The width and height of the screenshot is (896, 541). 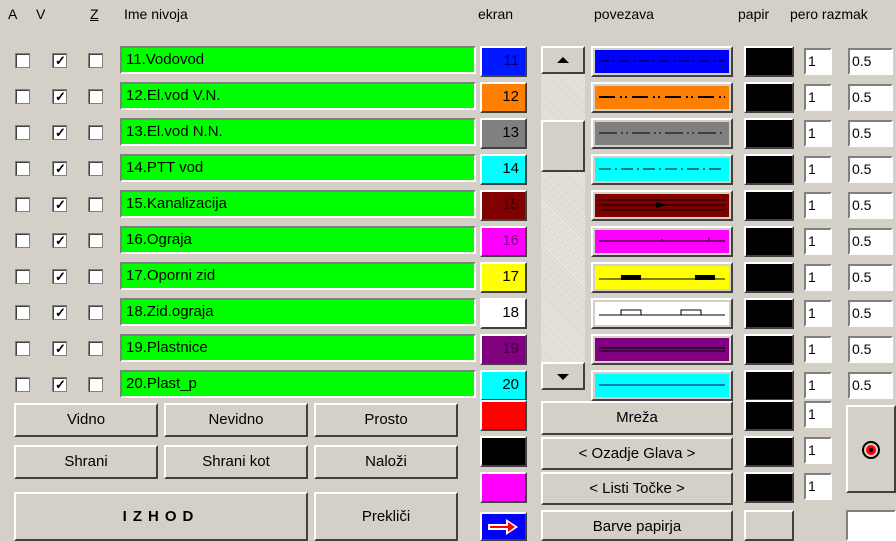 What do you see at coordinates (298, 312) in the screenshot?
I see `layer-name: 18.Zid.ograja` at bounding box center [298, 312].